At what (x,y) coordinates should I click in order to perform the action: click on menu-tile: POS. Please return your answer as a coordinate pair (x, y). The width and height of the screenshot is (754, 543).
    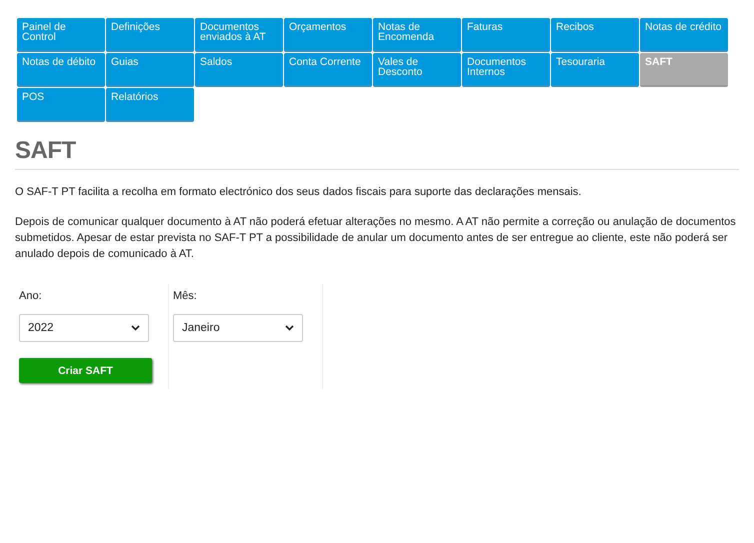
    Looking at the image, I should click on (61, 105).